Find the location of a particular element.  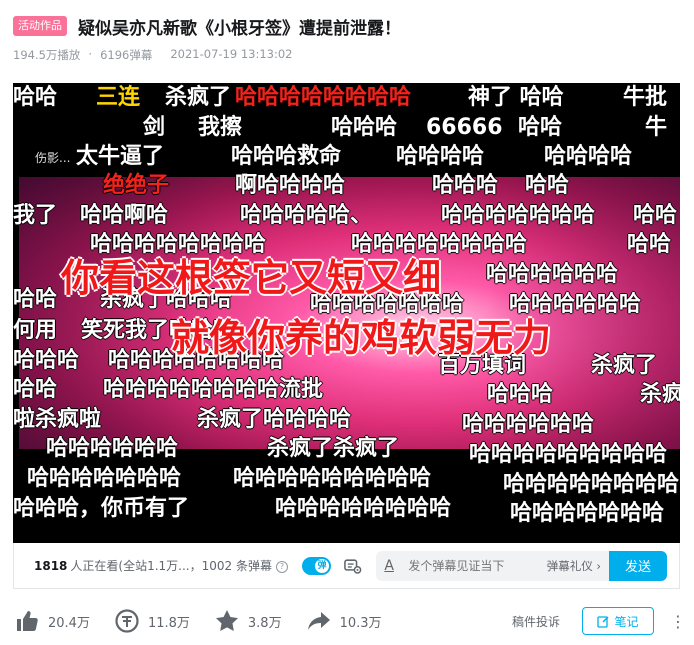

danmaku: 杀疯 is located at coordinates (660, 394).